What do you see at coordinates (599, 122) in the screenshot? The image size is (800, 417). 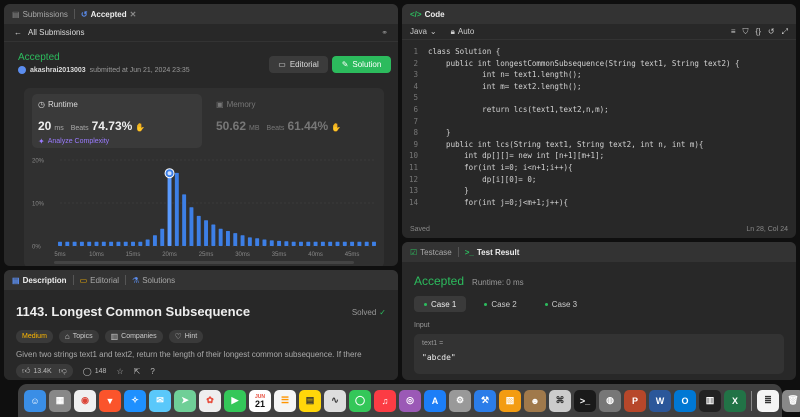 I see `code-line: 7` at bounding box center [599, 122].